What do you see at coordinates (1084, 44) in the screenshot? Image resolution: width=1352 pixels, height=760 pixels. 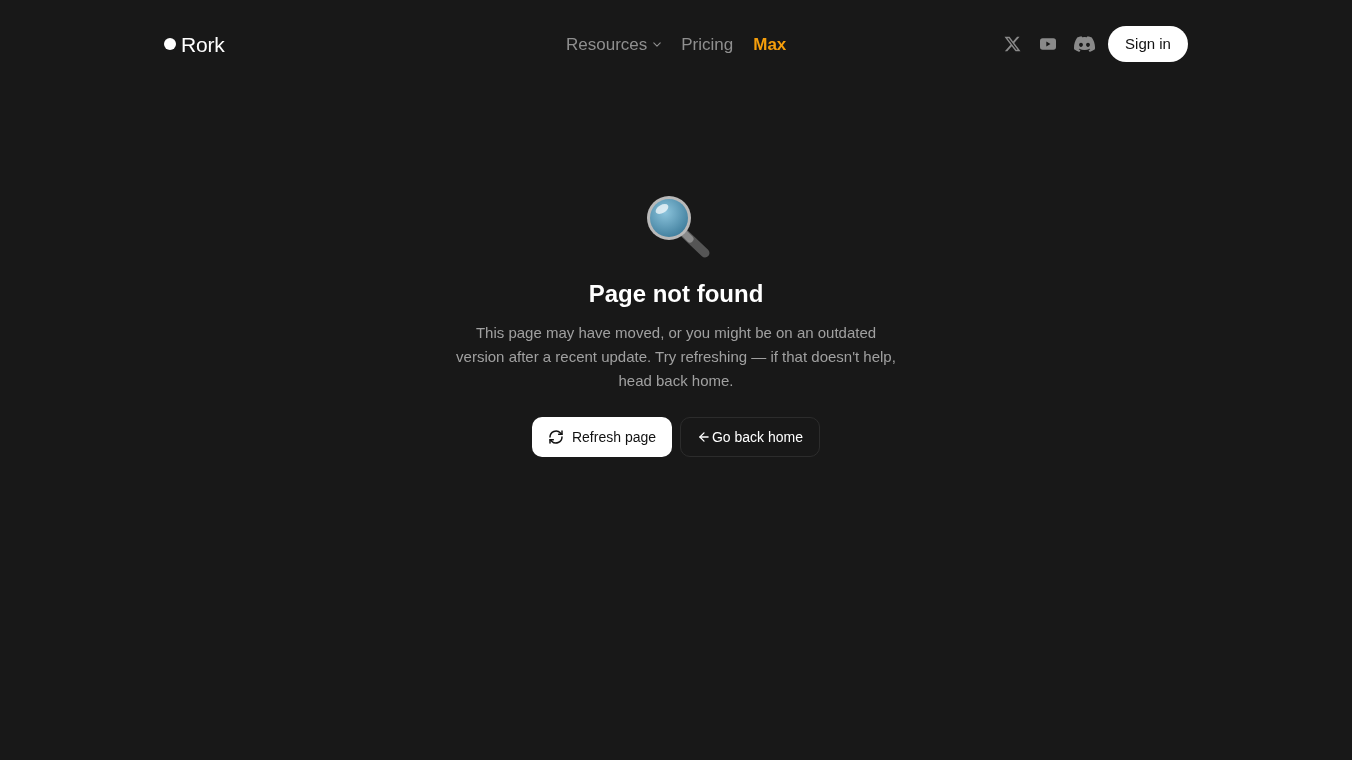 I see `discord-logo-icon` at bounding box center [1084, 44].